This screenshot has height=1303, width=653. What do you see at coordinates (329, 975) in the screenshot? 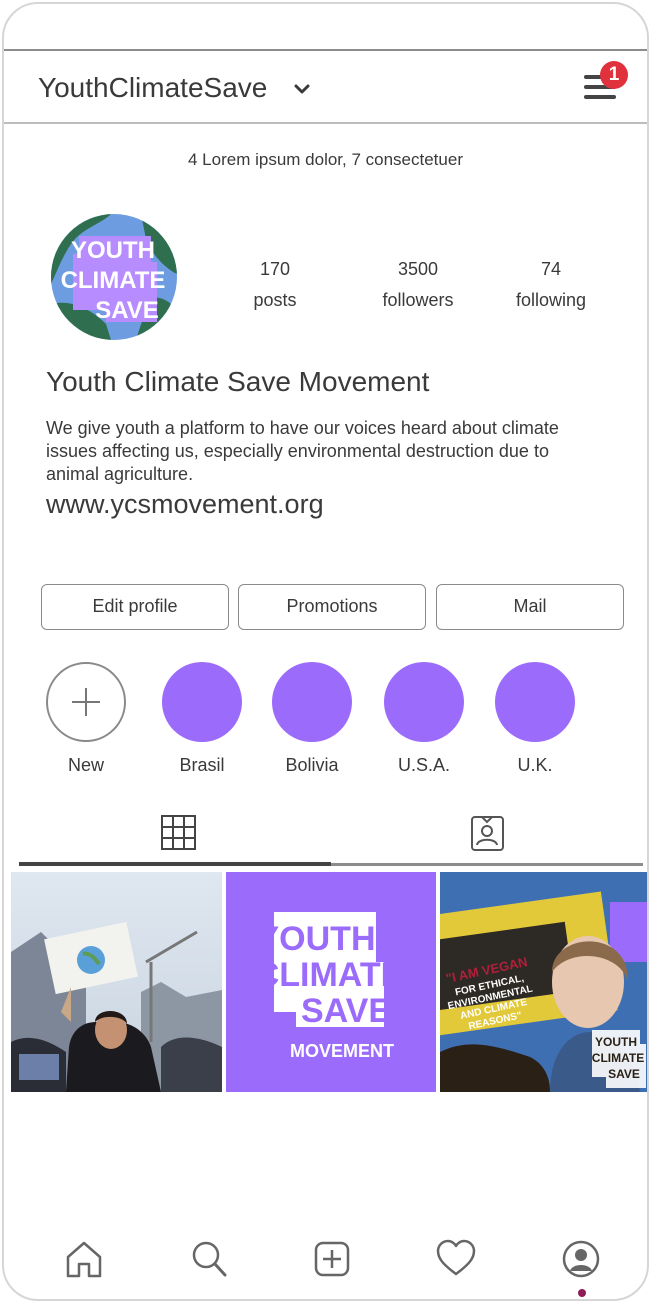
I see `post-logo-text: CLIMATE` at bounding box center [329, 975].